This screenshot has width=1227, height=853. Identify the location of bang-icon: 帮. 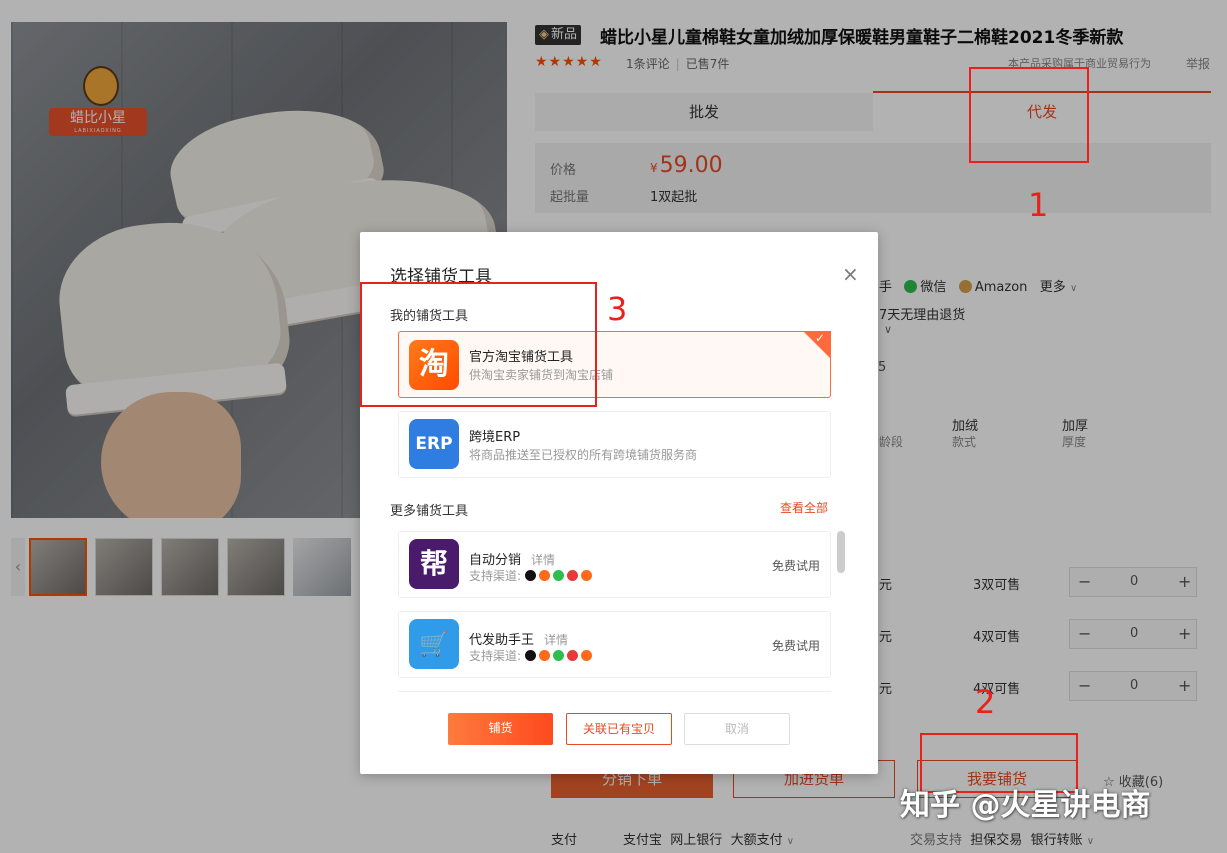
(434, 564).